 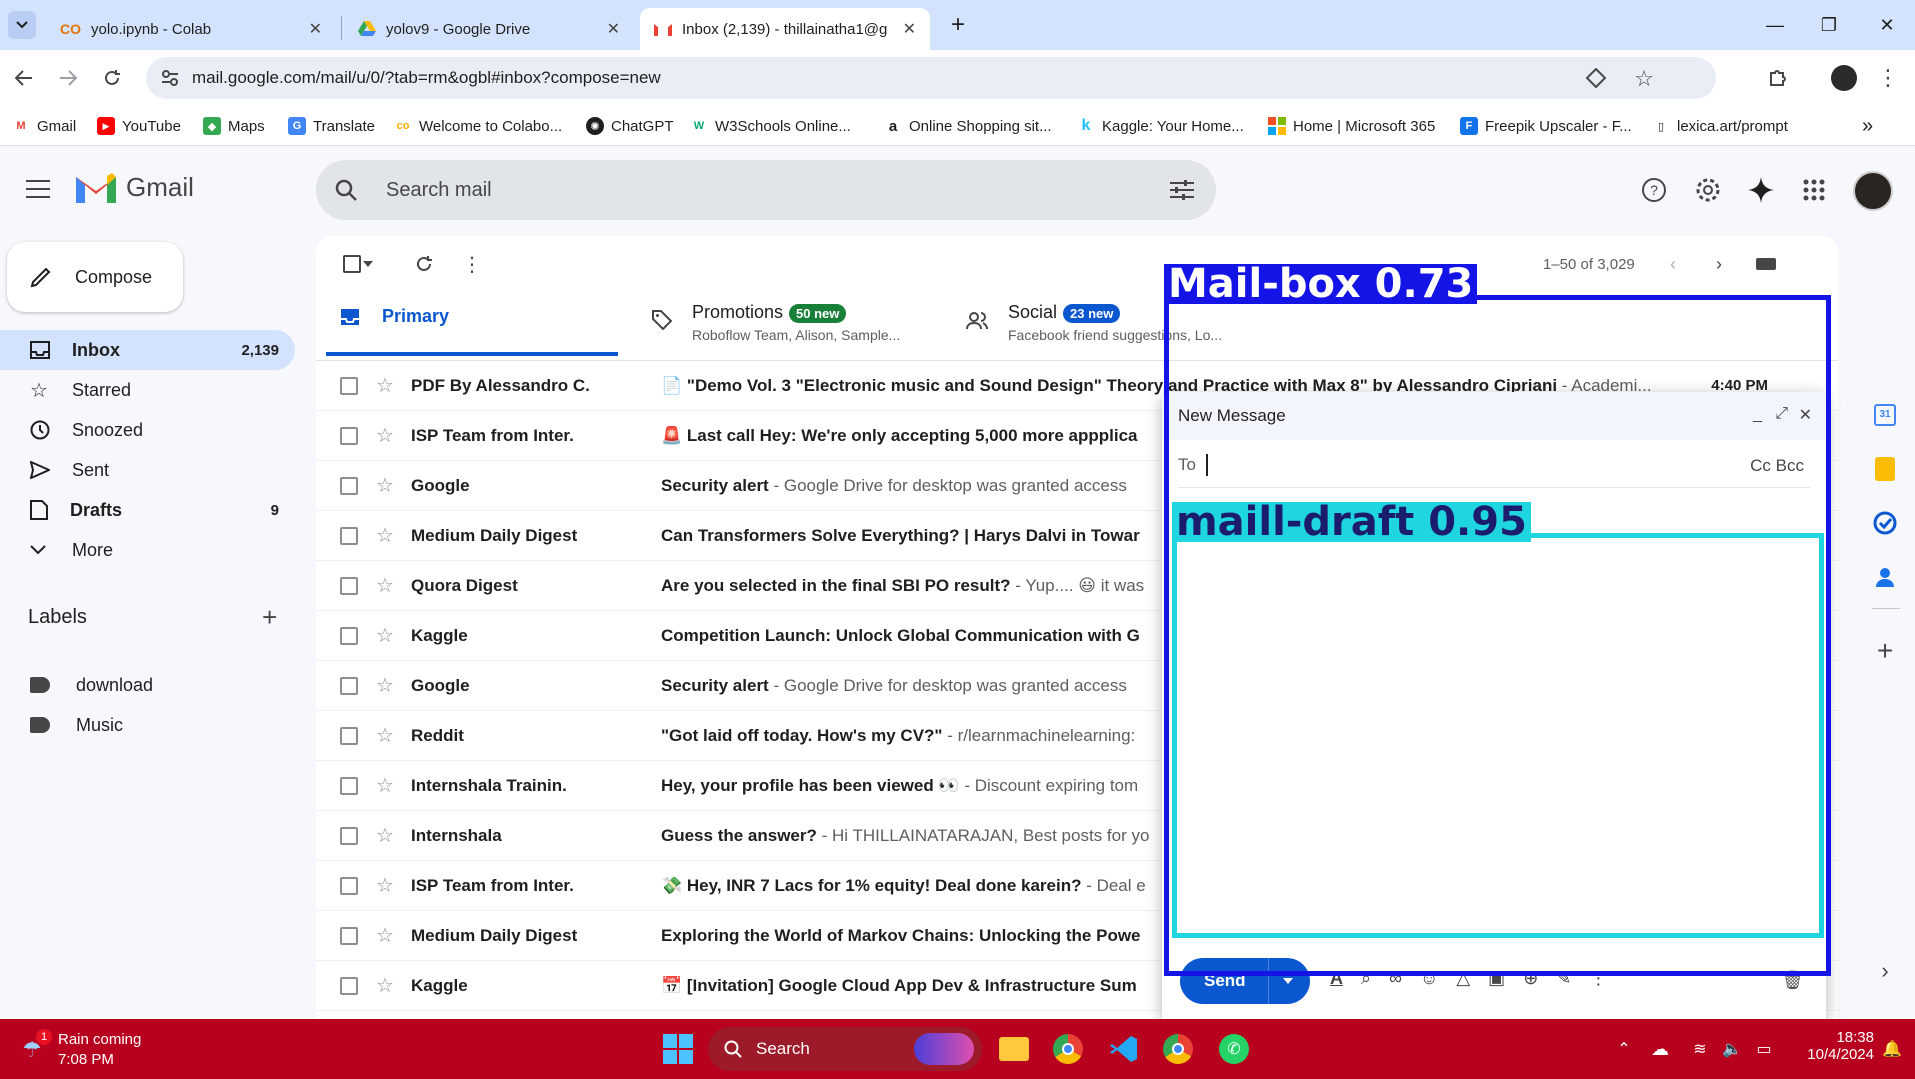 I want to click on nav-snoozed: Snoozed, so click(x=147, y=430).